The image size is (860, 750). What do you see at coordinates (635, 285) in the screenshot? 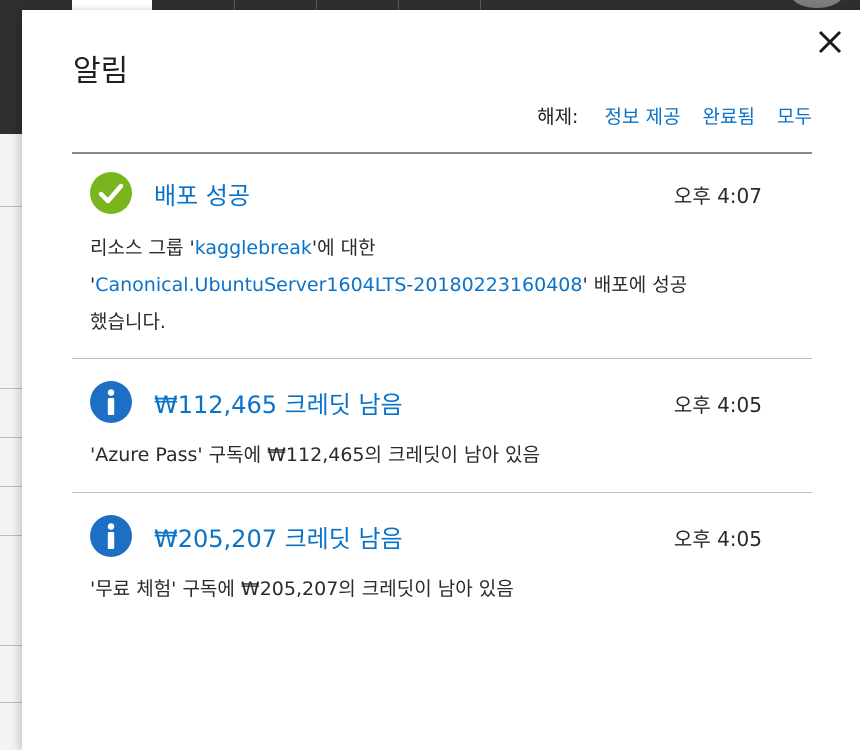
I see `message-text: ' 배포에 성공` at bounding box center [635, 285].